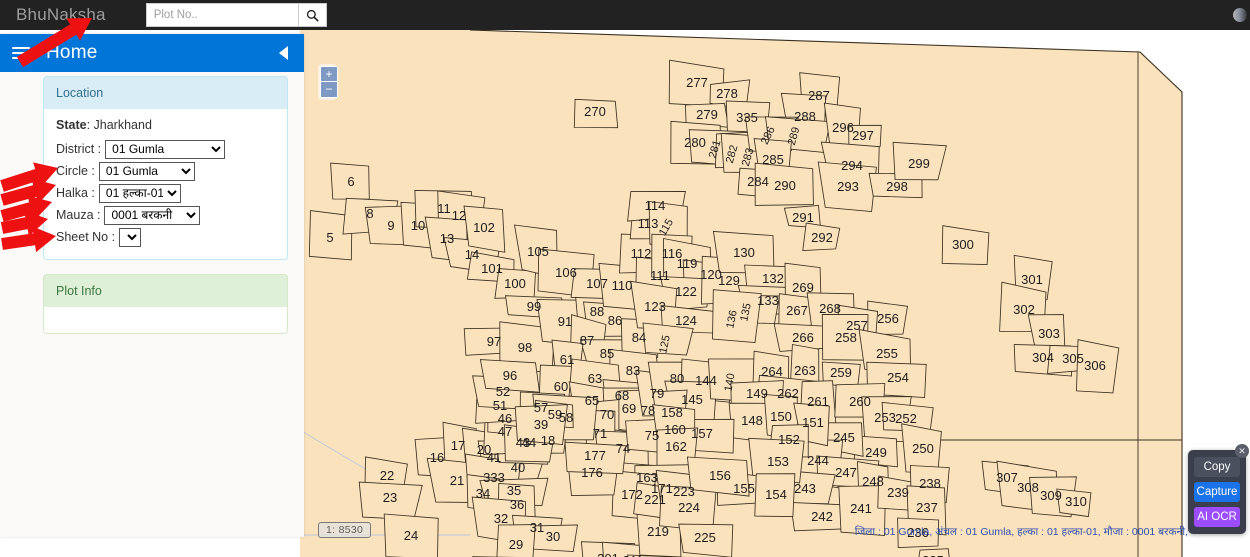  Describe the element at coordinates (152, 215) in the screenshot. I see `mauza-select: 0001 बरकनी` at that location.